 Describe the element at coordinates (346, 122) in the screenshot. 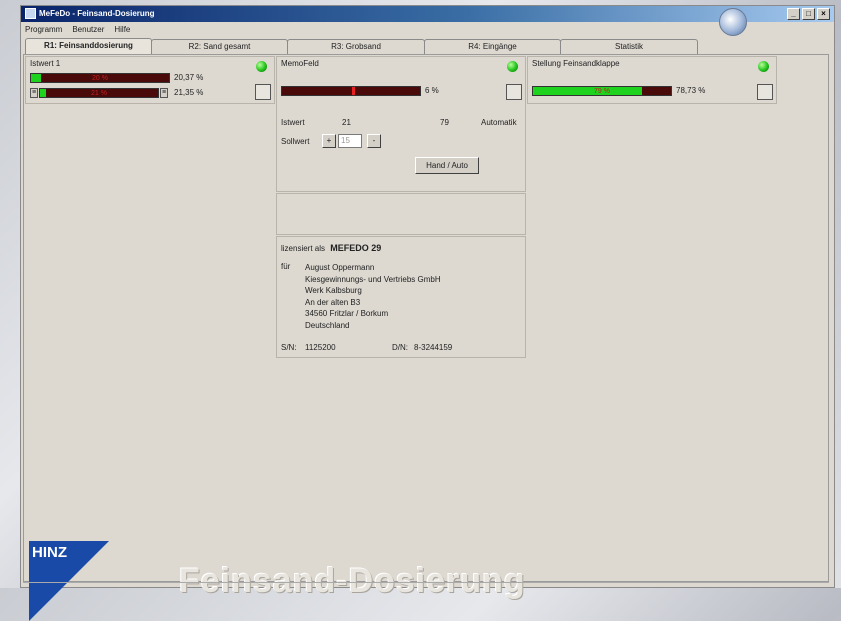

I see `memo-istwert-value: 21` at that location.